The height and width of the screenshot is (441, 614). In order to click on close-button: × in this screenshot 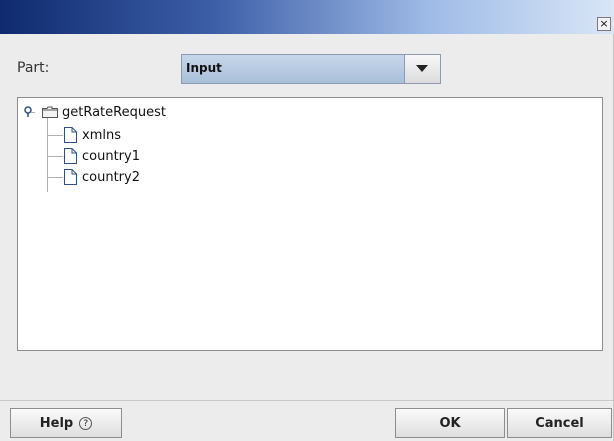, I will do `click(604, 24)`.